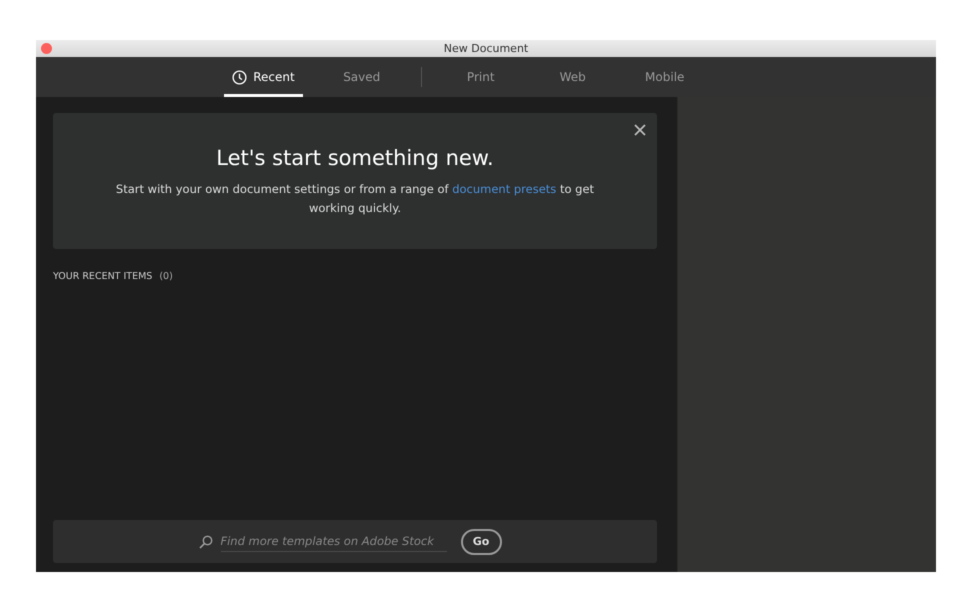 The height and width of the screenshot is (604, 978). What do you see at coordinates (333, 541) in the screenshot?
I see `search-field: Find more templates on Adobe Stock` at bounding box center [333, 541].